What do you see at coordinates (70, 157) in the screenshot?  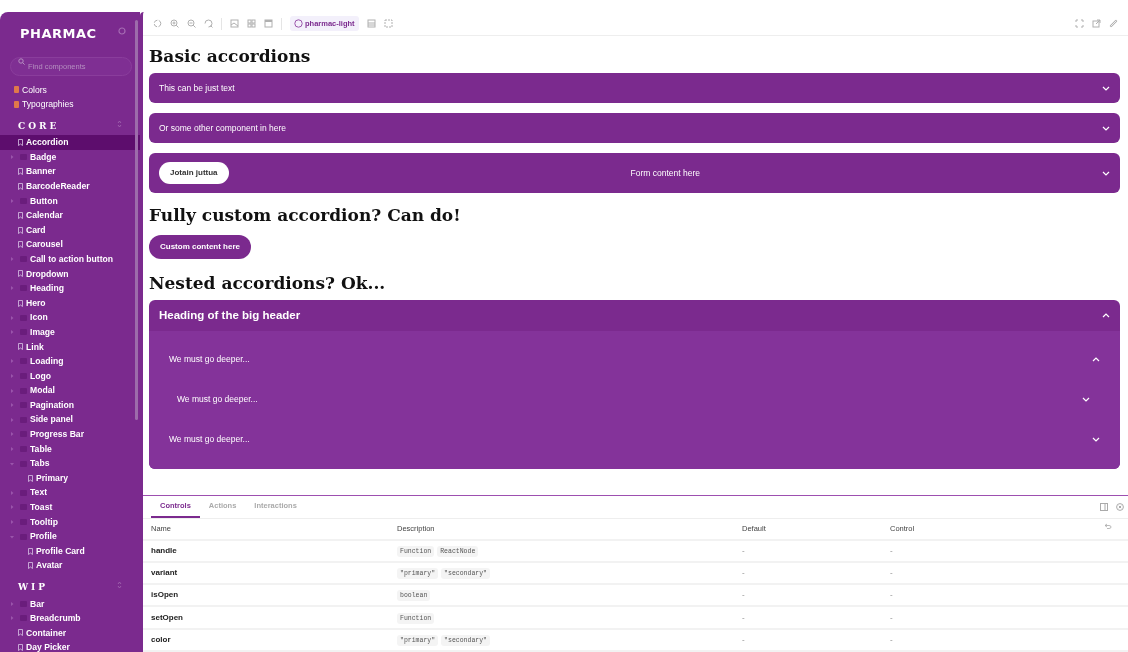 I see `sidebar-item: Badge` at bounding box center [70, 157].